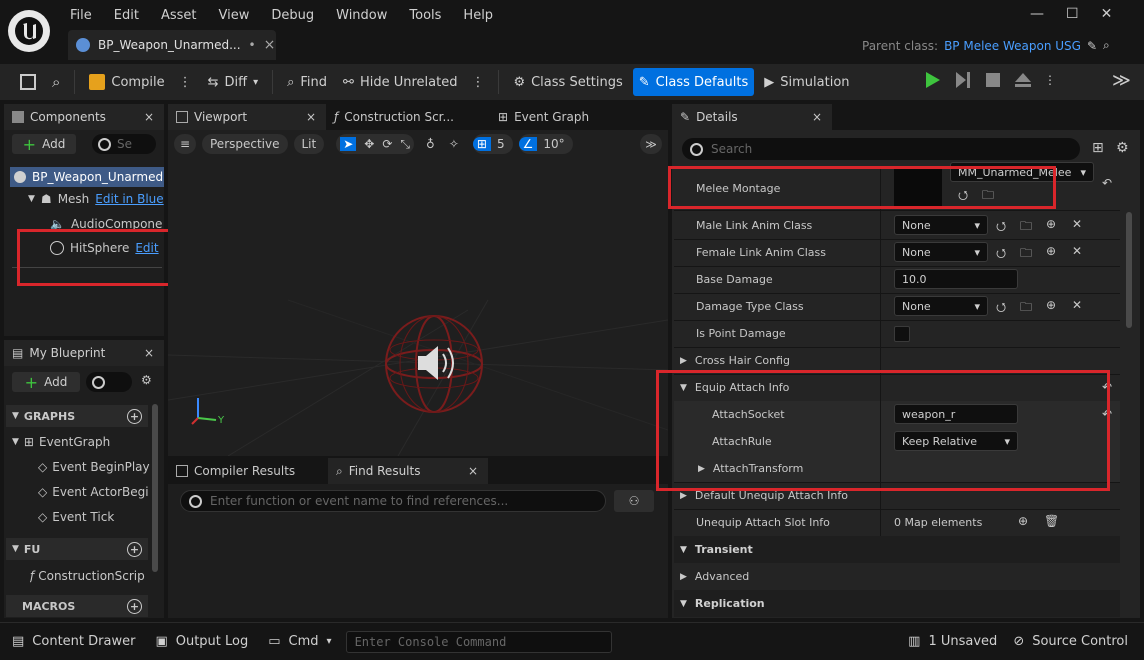  What do you see at coordinates (248, 471) in the screenshot?
I see `tab-compiler-results: Compiler Results` at bounding box center [248, 471].